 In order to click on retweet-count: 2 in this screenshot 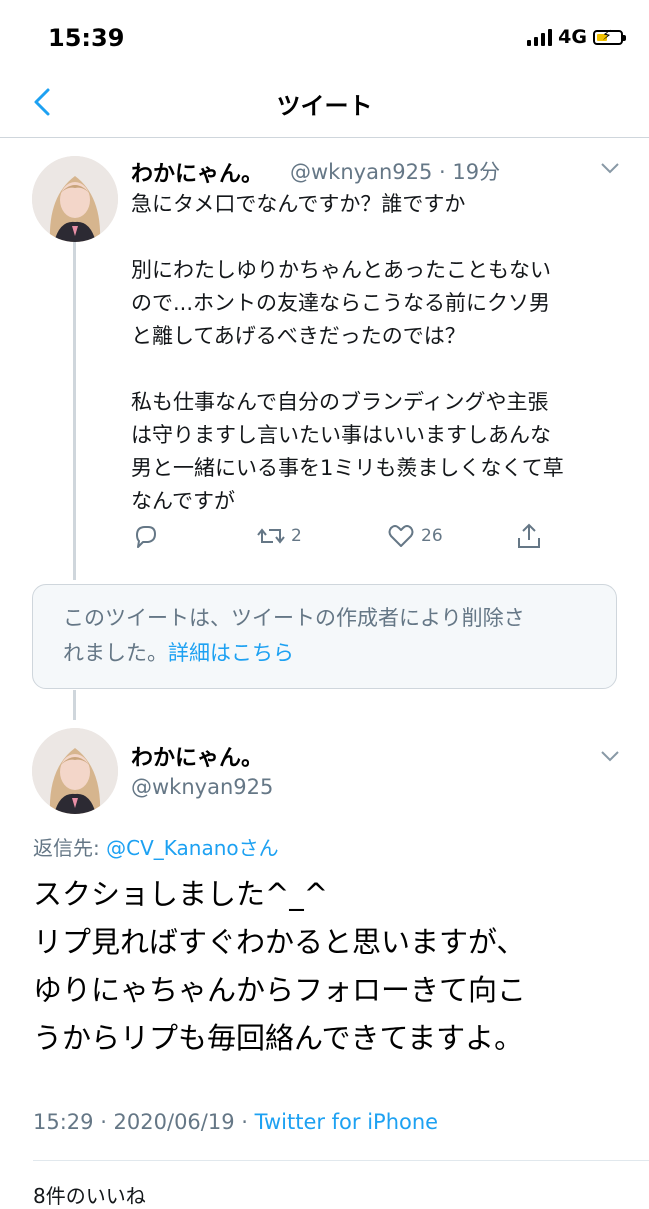, I will do `click(296, 536)`.